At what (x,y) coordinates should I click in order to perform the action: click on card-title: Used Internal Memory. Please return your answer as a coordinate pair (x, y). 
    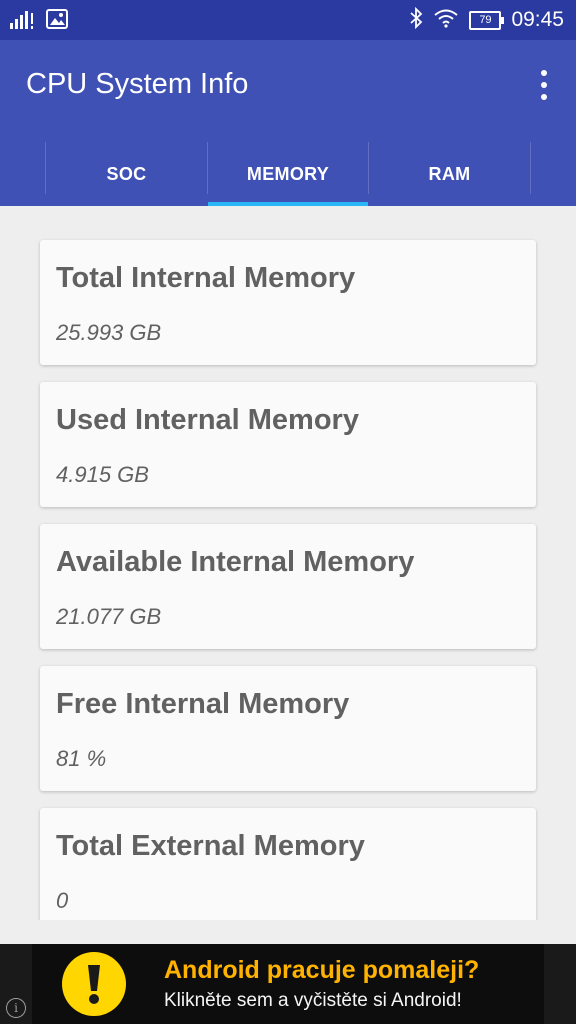
    Looking at the image, I should click on (207, 420).